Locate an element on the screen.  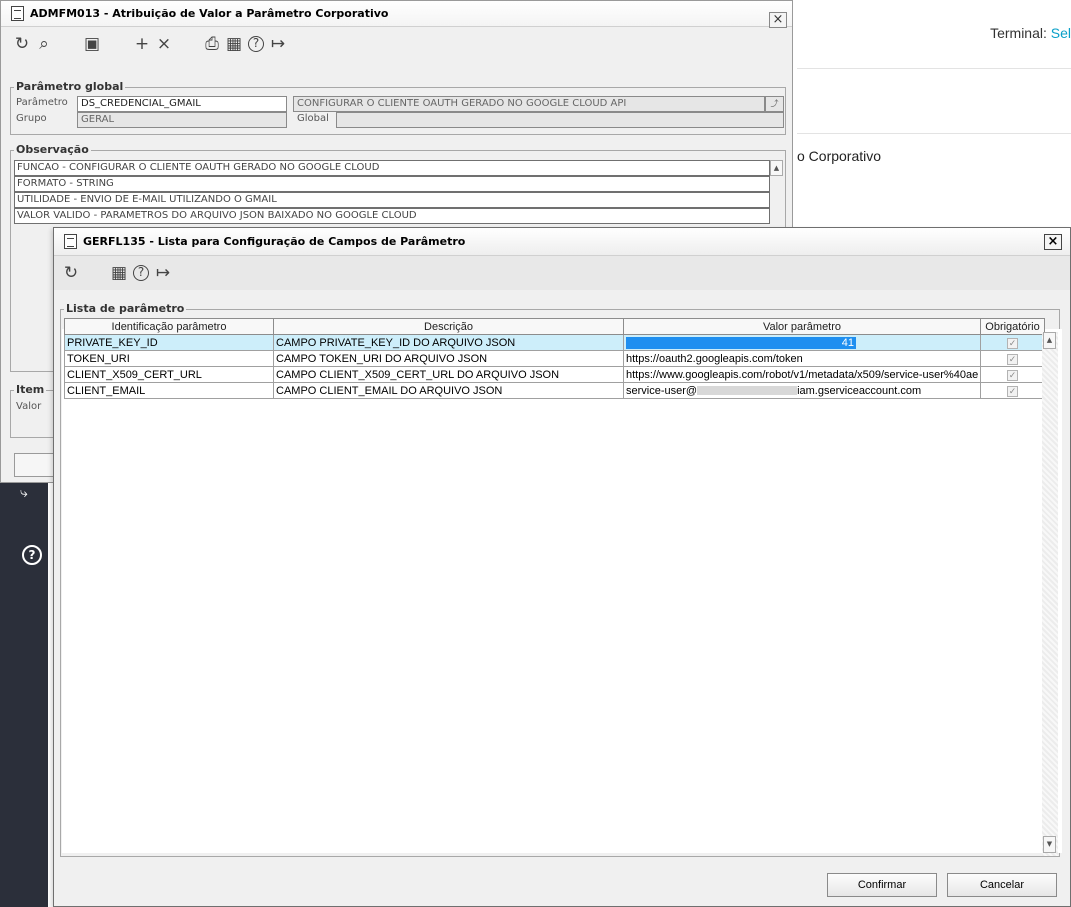
cell-value: 41 is located at coordinates (802, 342).